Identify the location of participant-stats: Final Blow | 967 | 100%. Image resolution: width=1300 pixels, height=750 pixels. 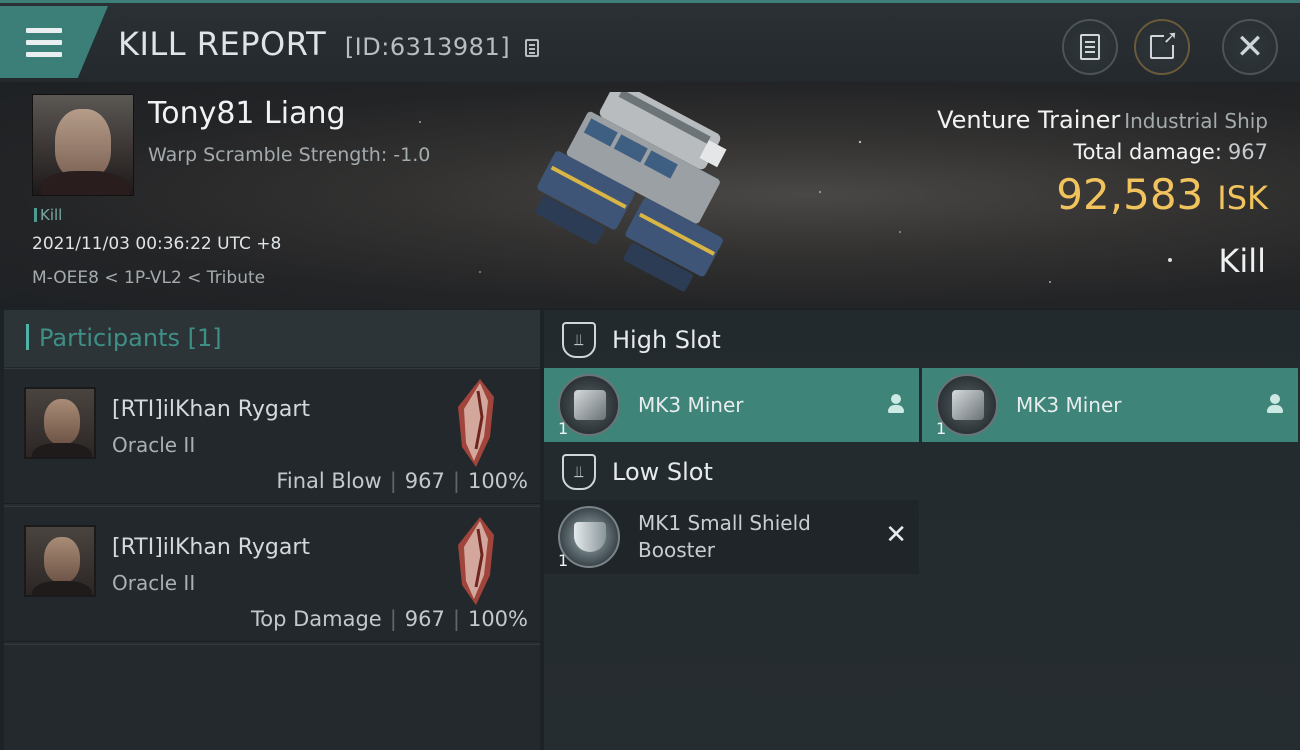
(402, 481).